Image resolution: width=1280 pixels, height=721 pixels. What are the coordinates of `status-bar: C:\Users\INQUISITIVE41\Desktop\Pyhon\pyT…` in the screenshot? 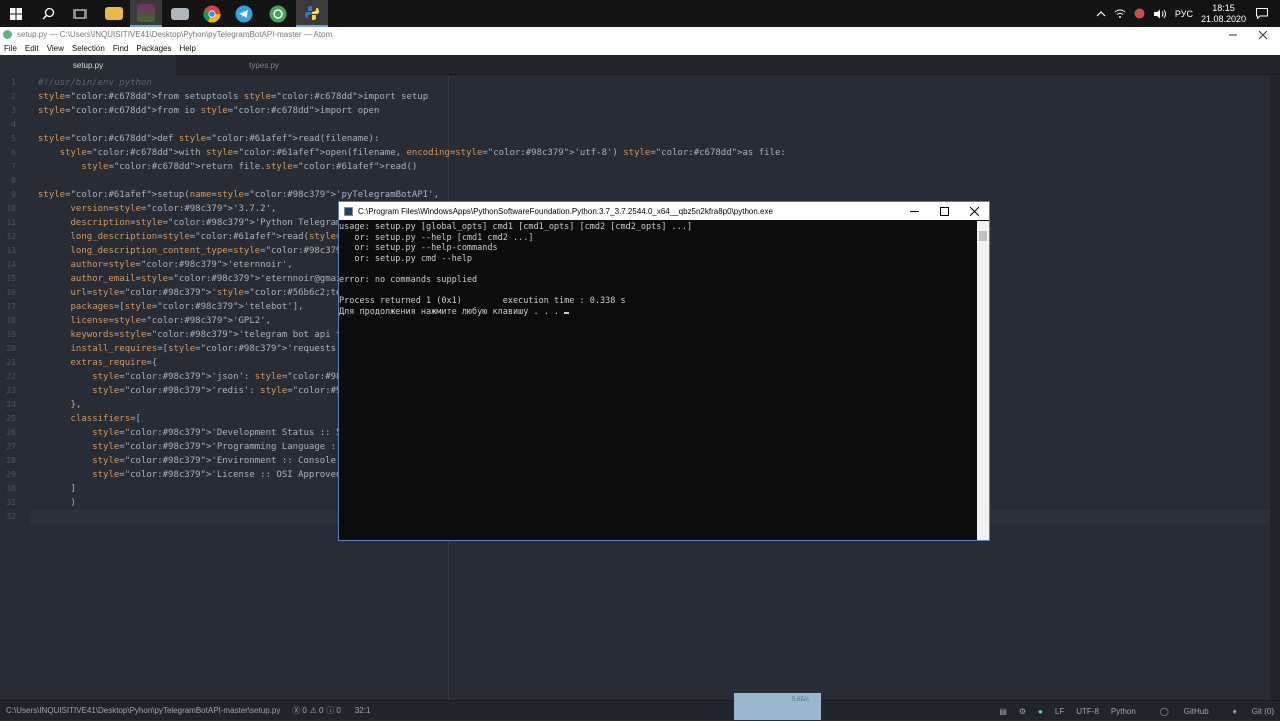 It's located at (640, 710).